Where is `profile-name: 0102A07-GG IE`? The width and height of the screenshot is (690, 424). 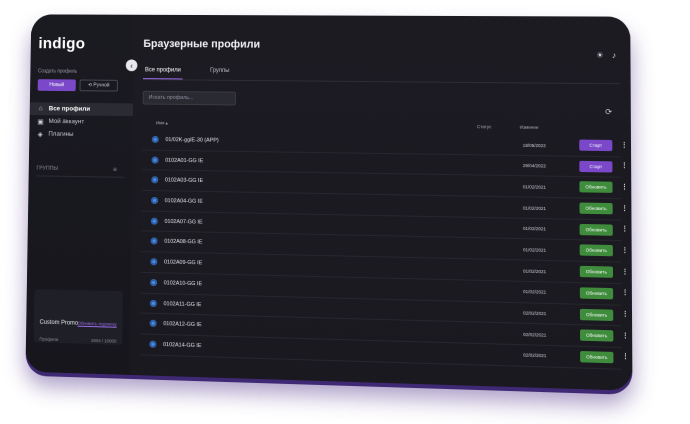
profile-name: 0102A07-GG IE is located at coordinates (183, 222).